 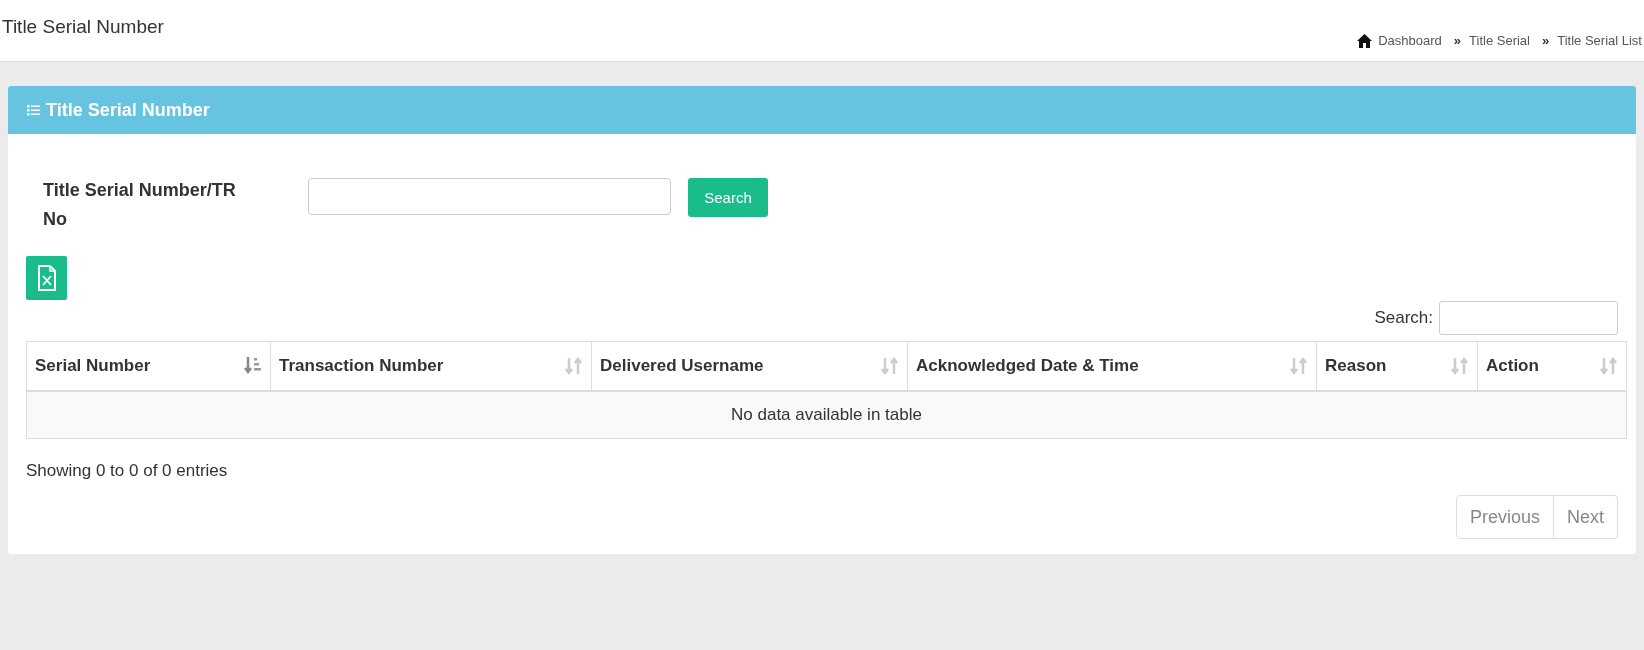 I want to click on sort-ascending-icon, so click(x=253, y=366).